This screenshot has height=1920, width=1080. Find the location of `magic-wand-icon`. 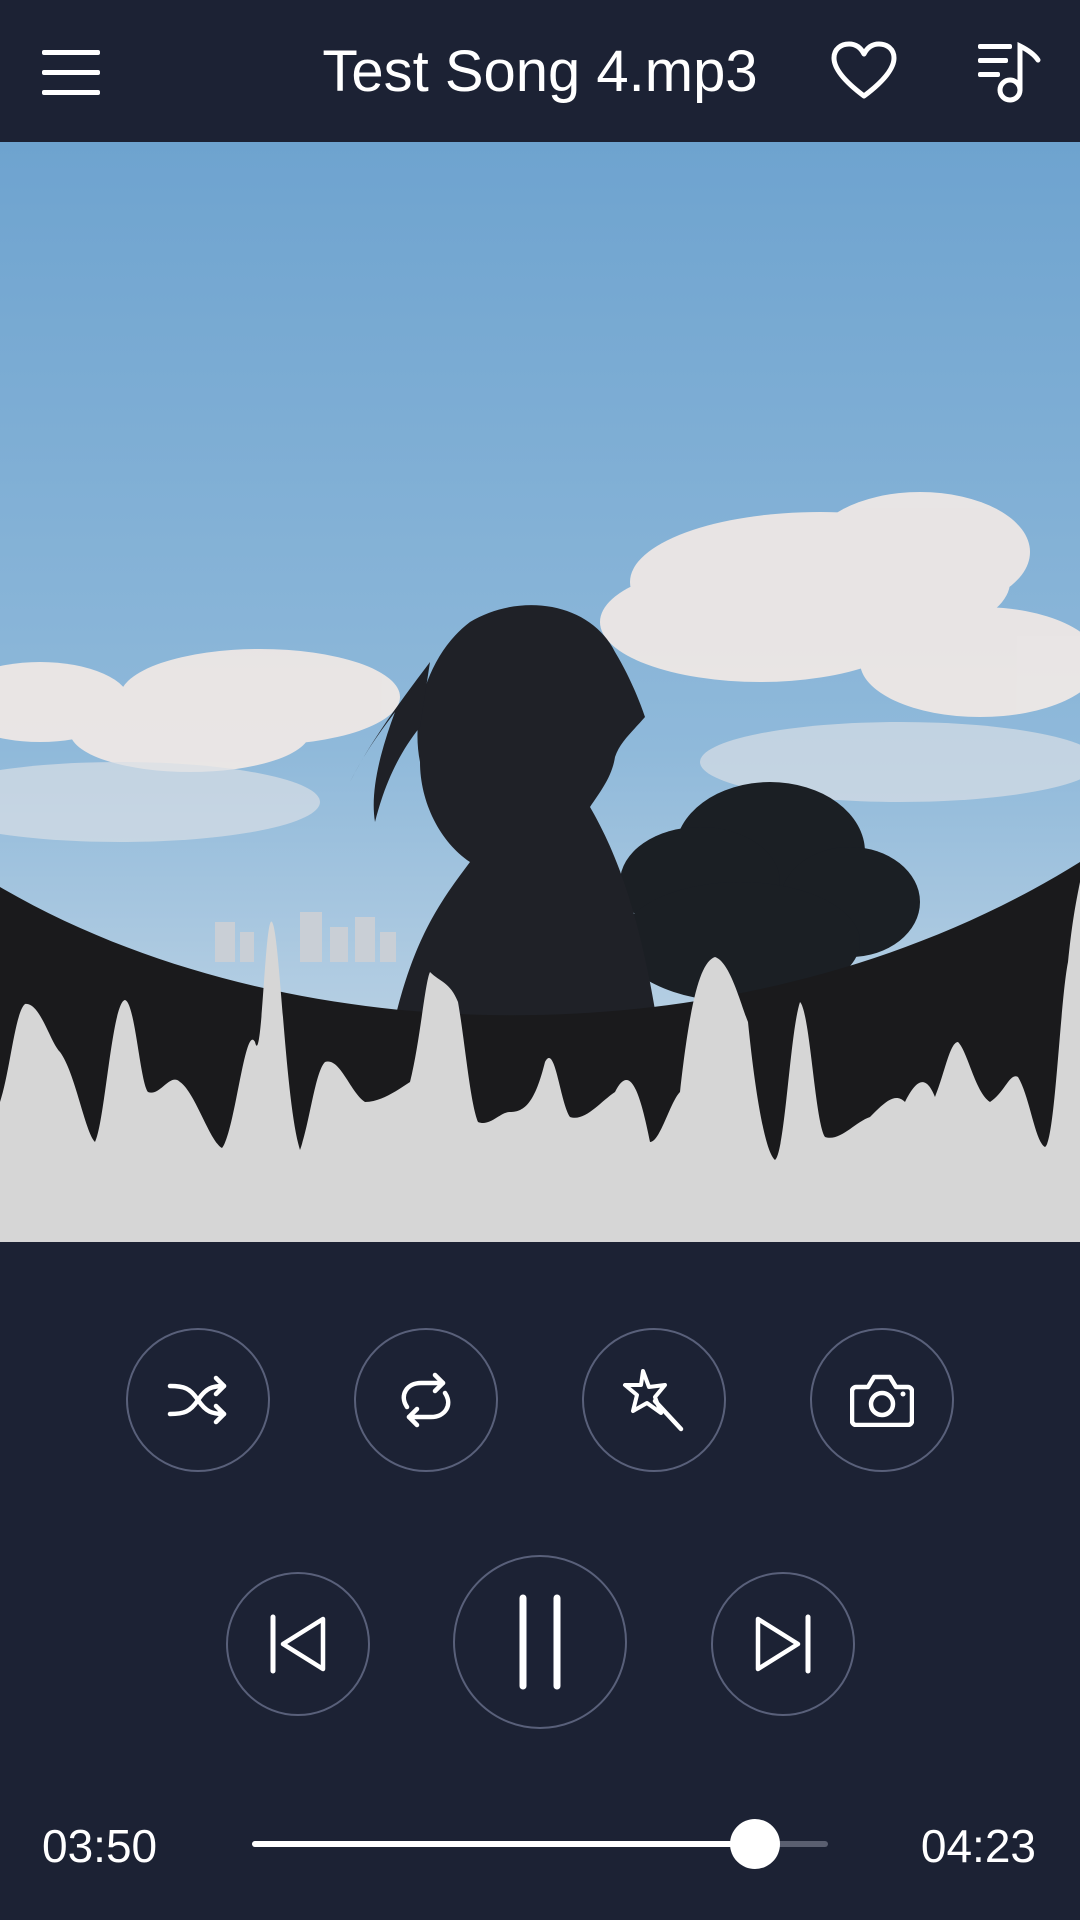

magic-wand-icon is located at coordinates (653, 1400).